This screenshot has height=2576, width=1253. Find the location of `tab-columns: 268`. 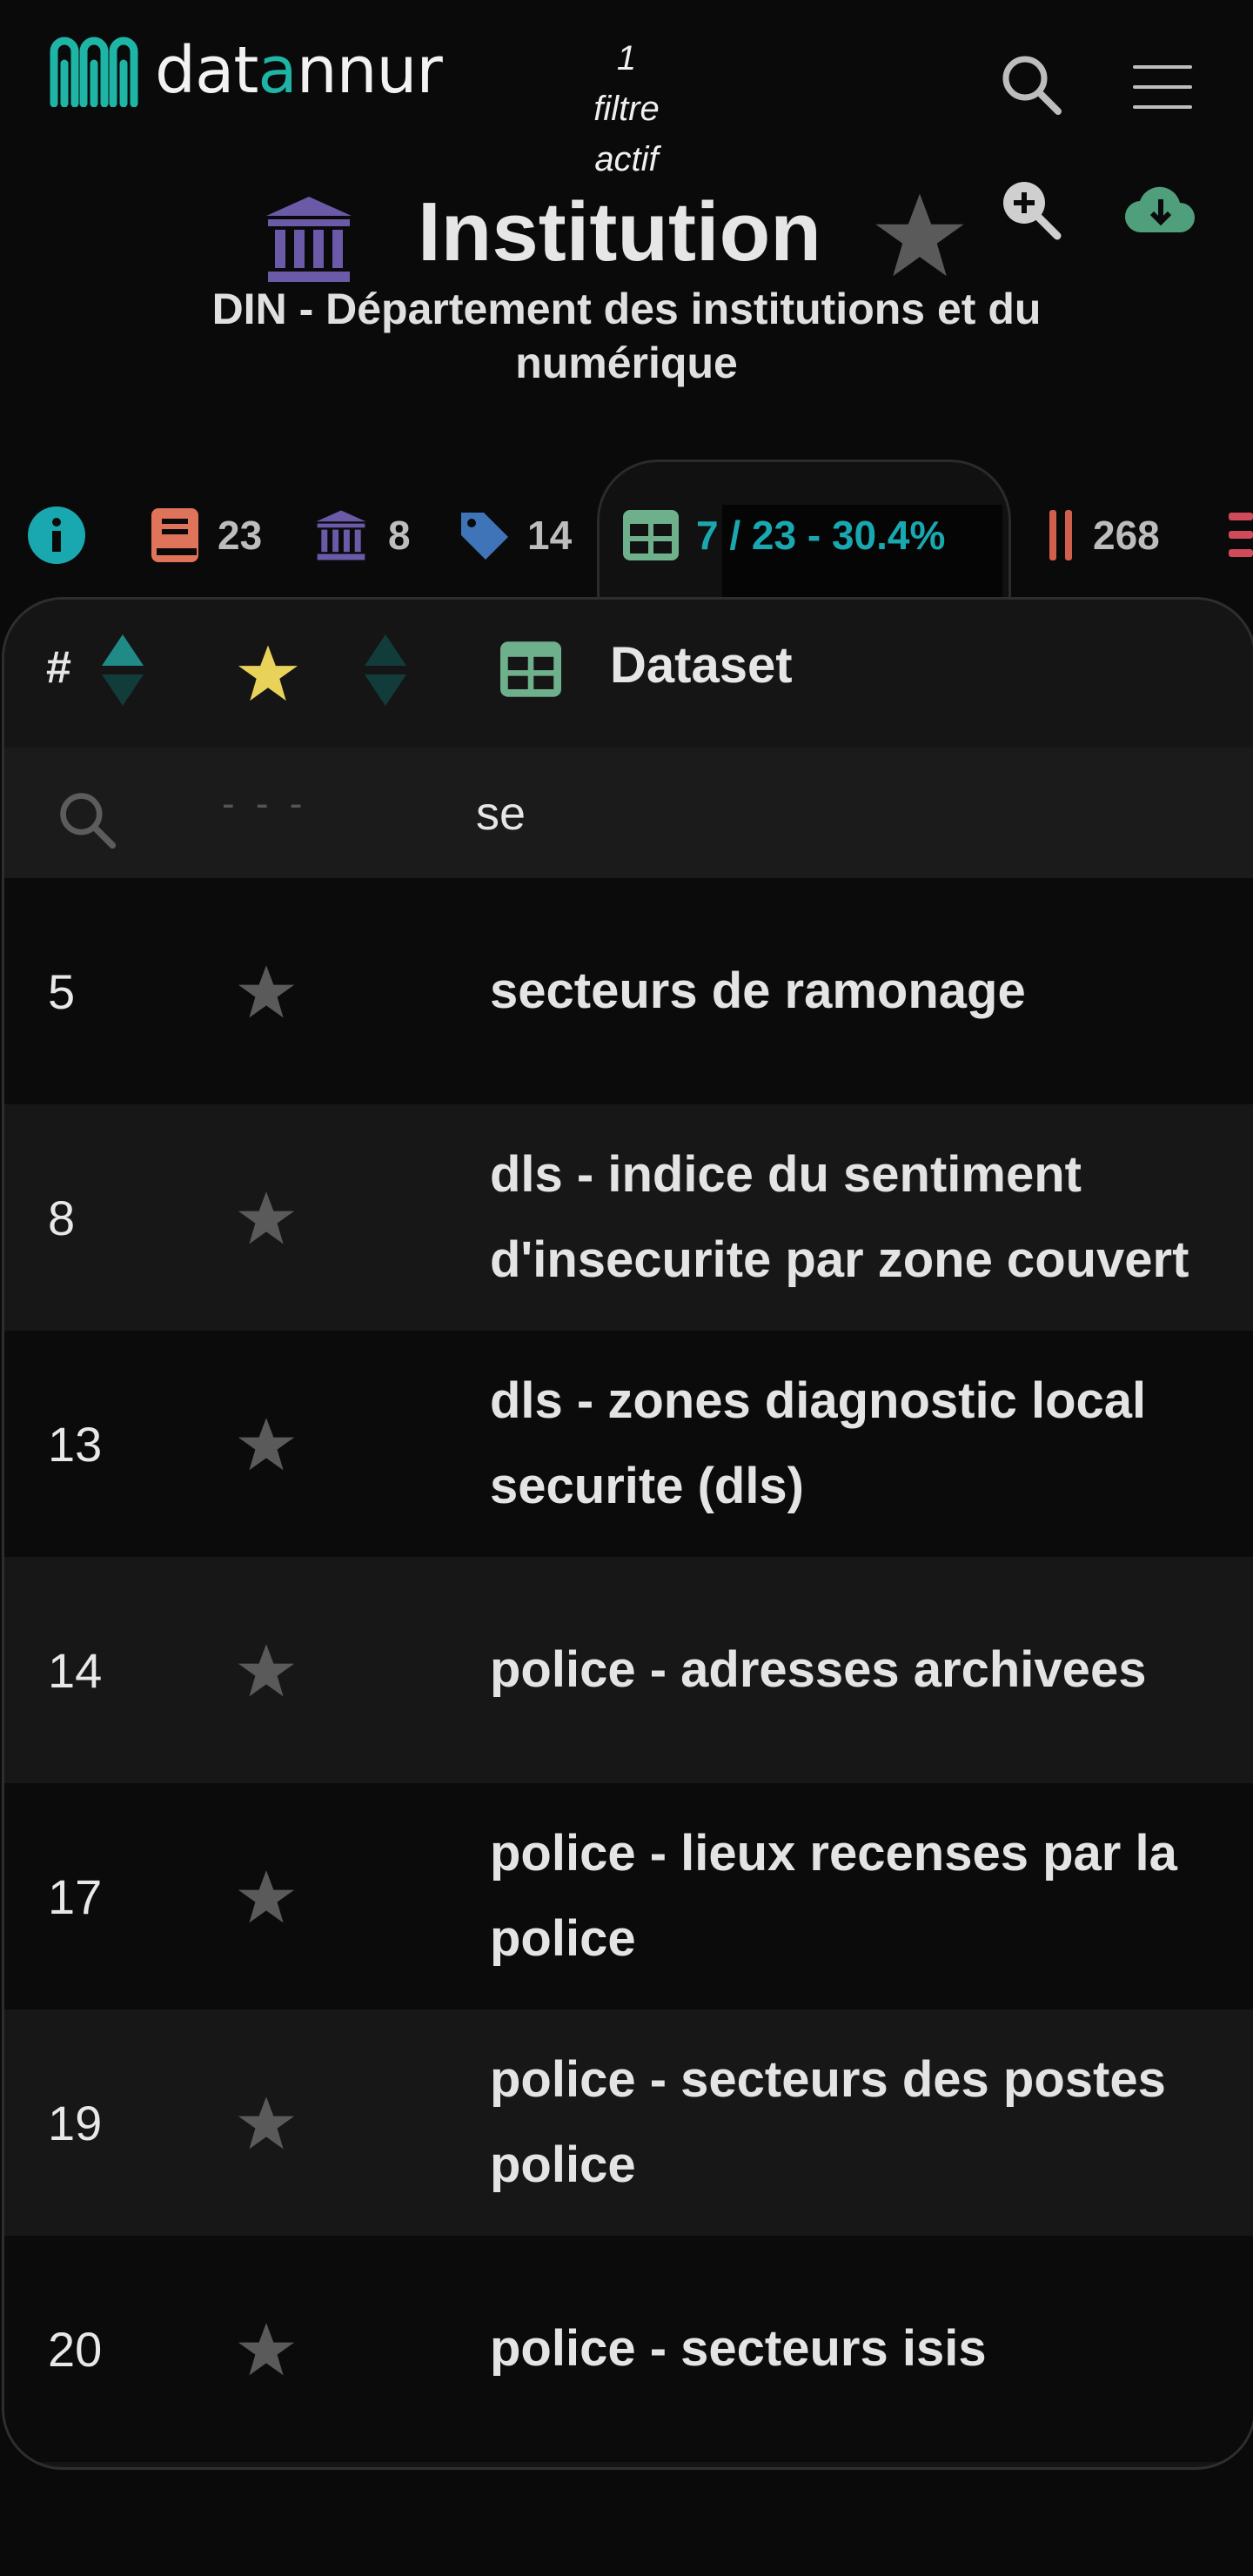

tab-columns: 268 is located at coordinates (1104, 535).